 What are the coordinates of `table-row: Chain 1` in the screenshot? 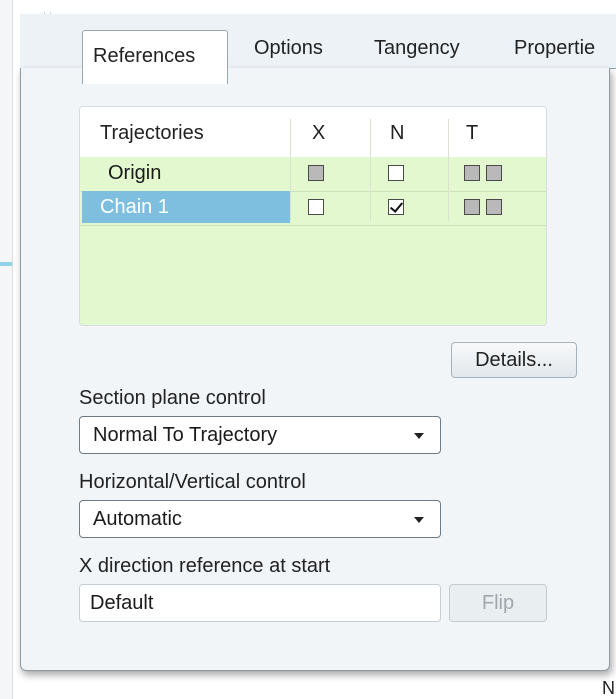 It's located at (313, 208).